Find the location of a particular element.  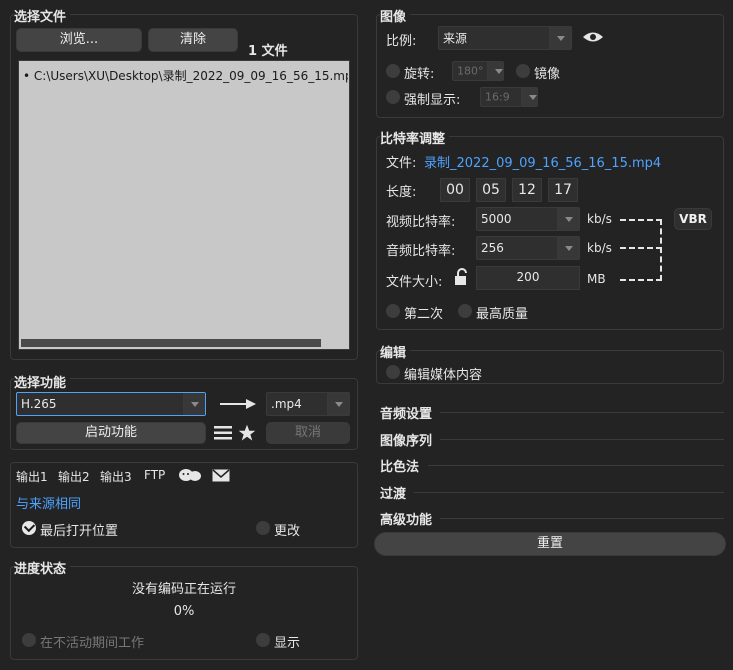

section-label: 高级功能 is located at coordinates (408, 518).